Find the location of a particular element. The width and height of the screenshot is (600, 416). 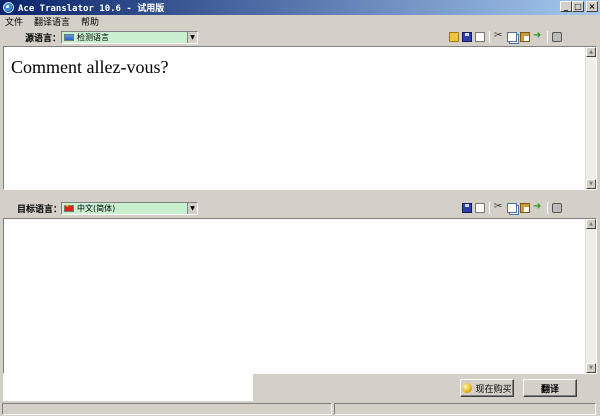

status-cell-main is located at coordinates (167, 409).